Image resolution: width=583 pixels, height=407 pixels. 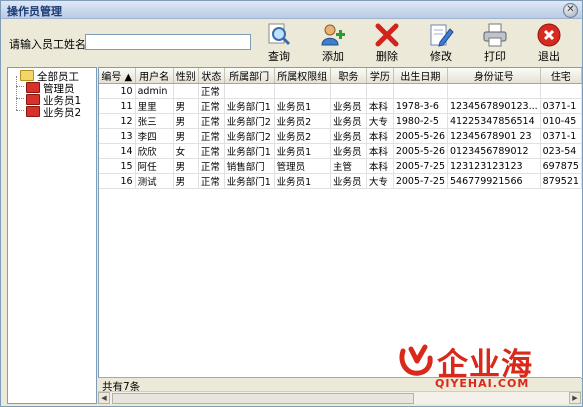 What do you see at coordinates (570, 10) in the screenshot?
I see `close-icon: ✕` at bounding box center [570, 10].